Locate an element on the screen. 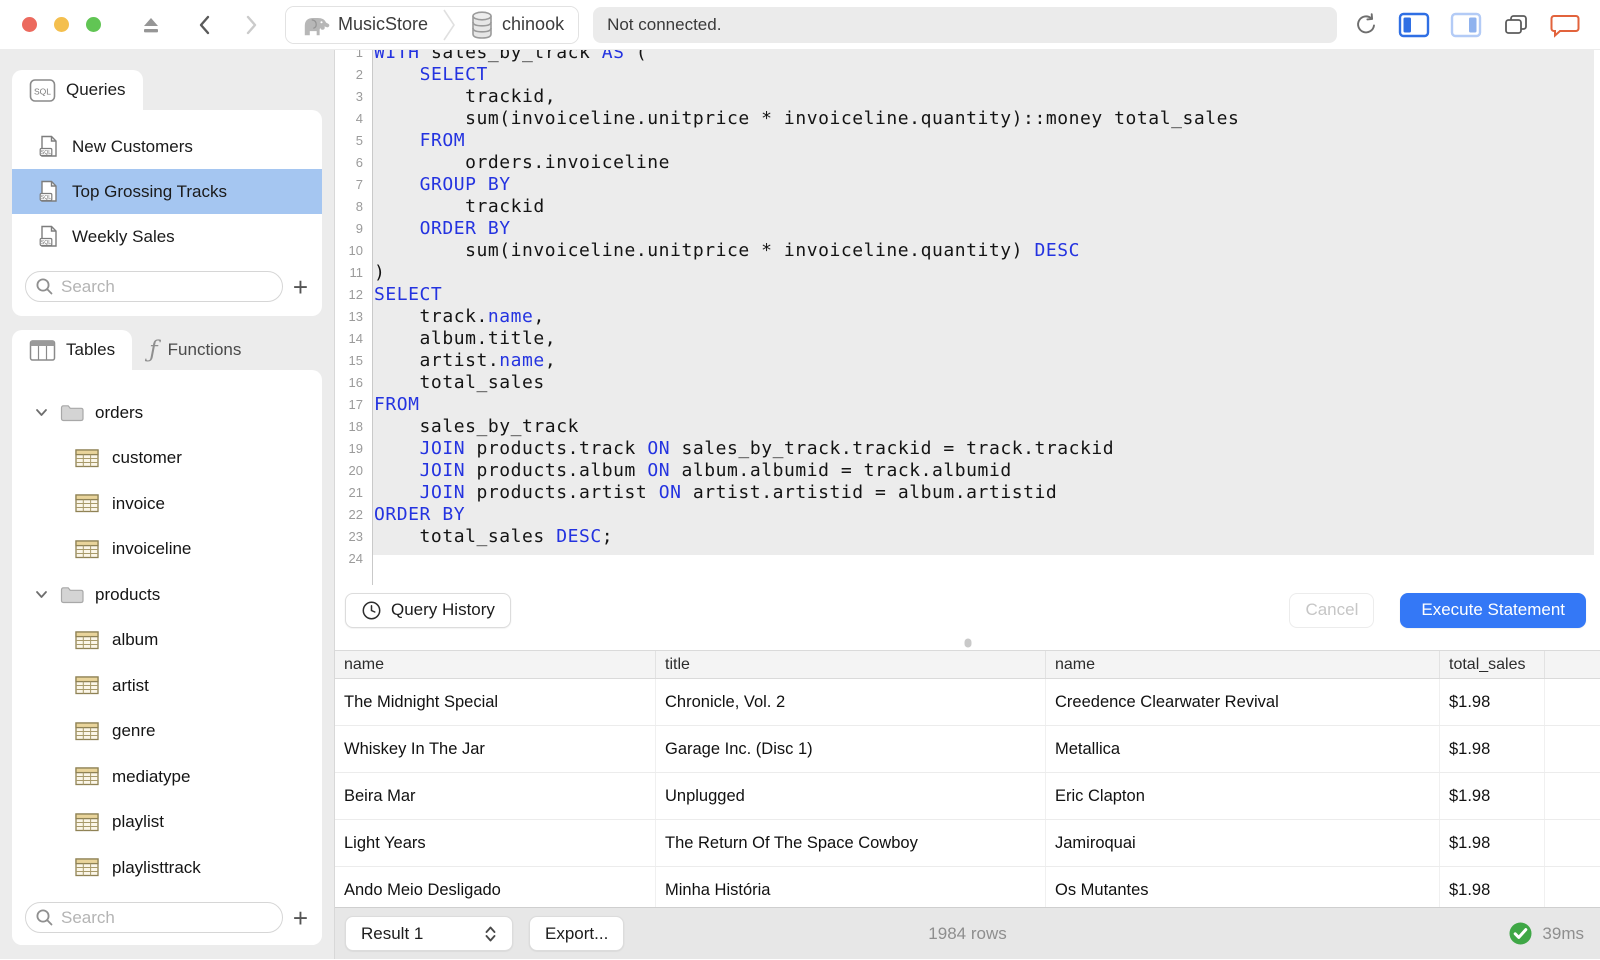 This screenshot has width=1600, height=960. function-icon: ƒ is located at coordinates (153, 350).